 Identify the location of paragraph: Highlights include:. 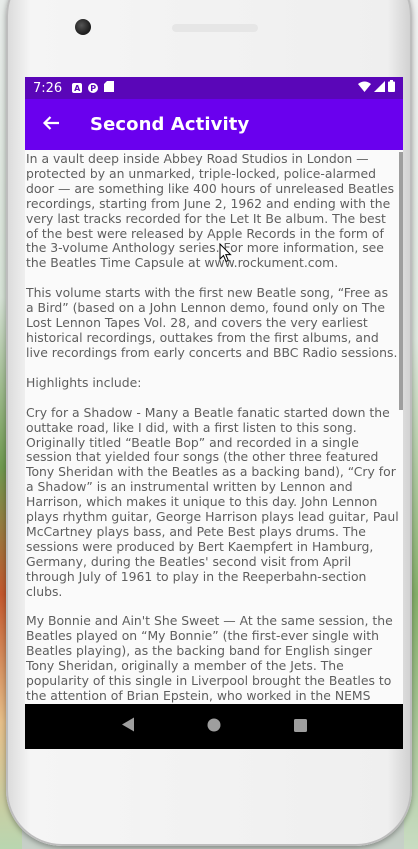
(84, 382).